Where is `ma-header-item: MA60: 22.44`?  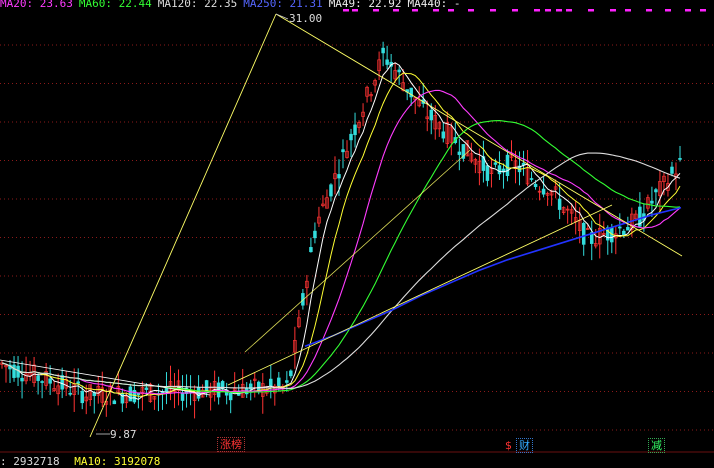 ma-header-item: MA60: 22.44 is located at coordinates (115, 5).